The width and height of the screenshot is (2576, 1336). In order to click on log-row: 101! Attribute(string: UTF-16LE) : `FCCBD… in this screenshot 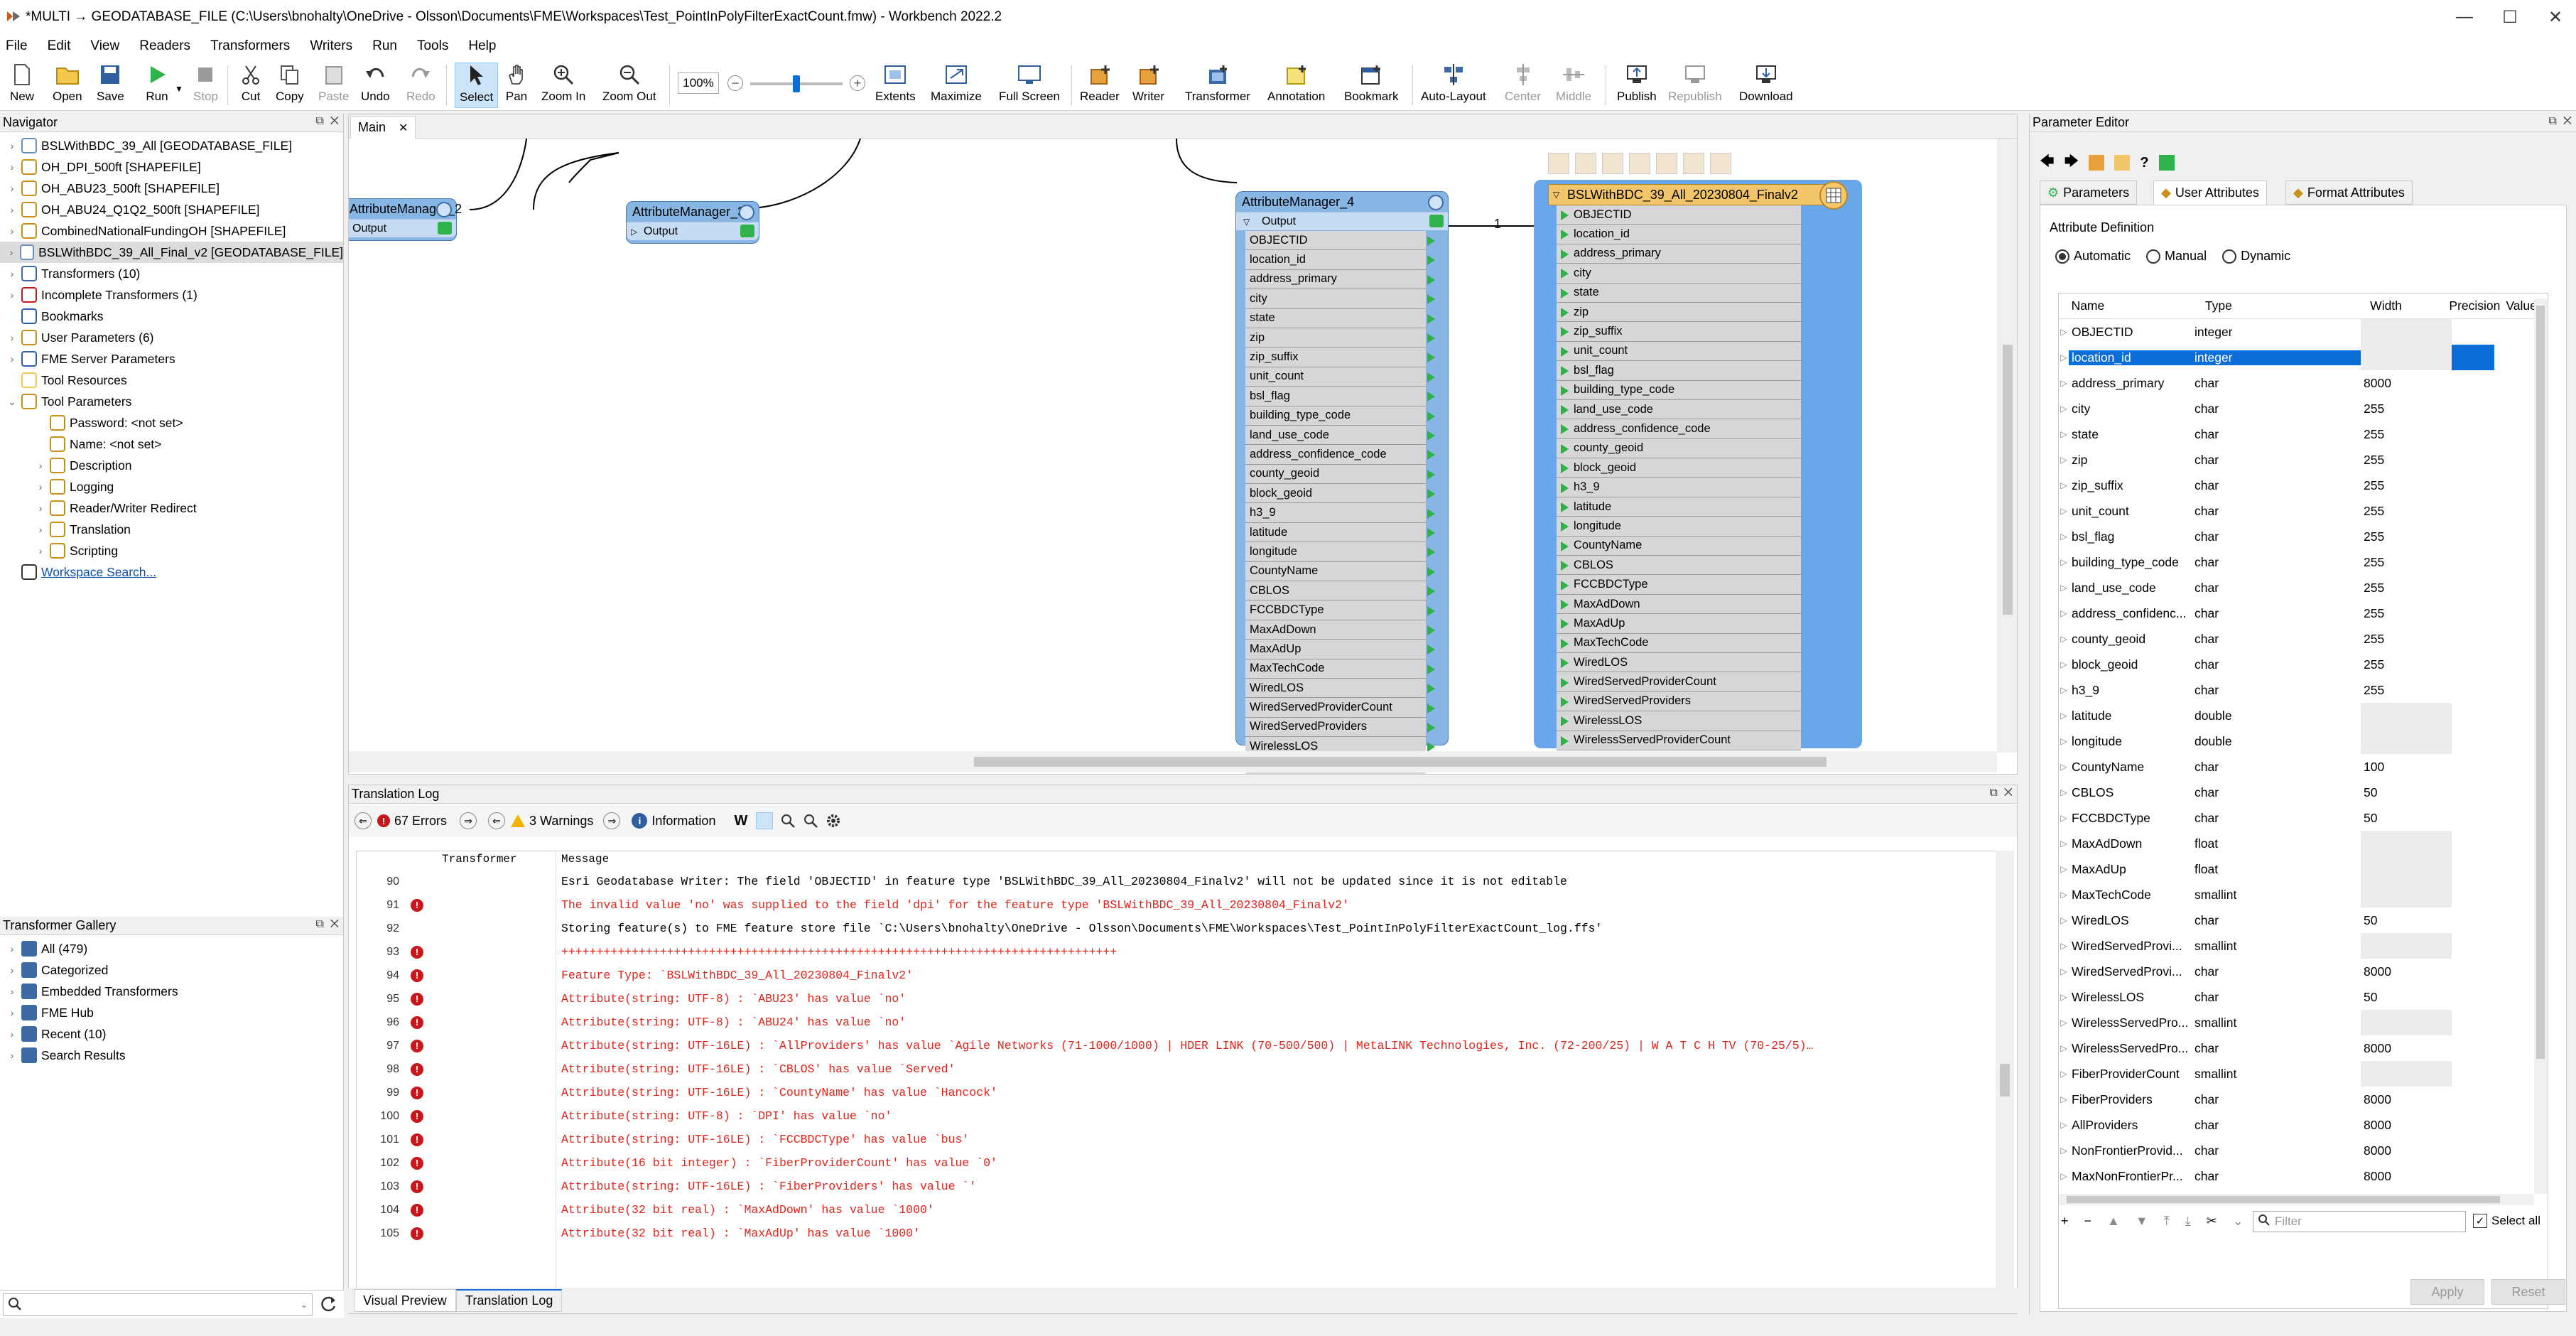, I will do `click(1176, 1140)`.